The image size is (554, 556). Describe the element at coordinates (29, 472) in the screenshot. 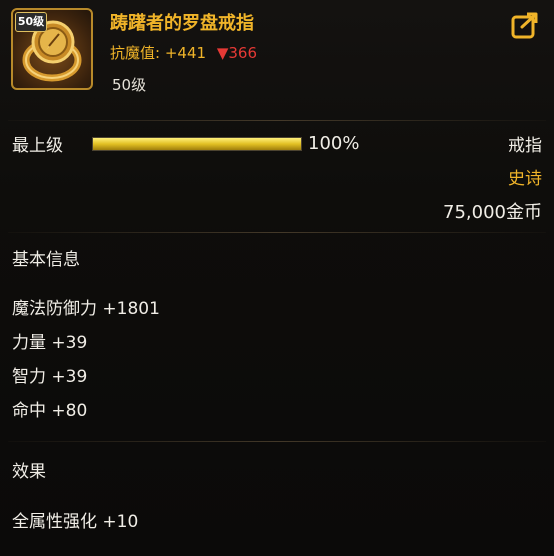

I see `effects-title: 效果` at that location.